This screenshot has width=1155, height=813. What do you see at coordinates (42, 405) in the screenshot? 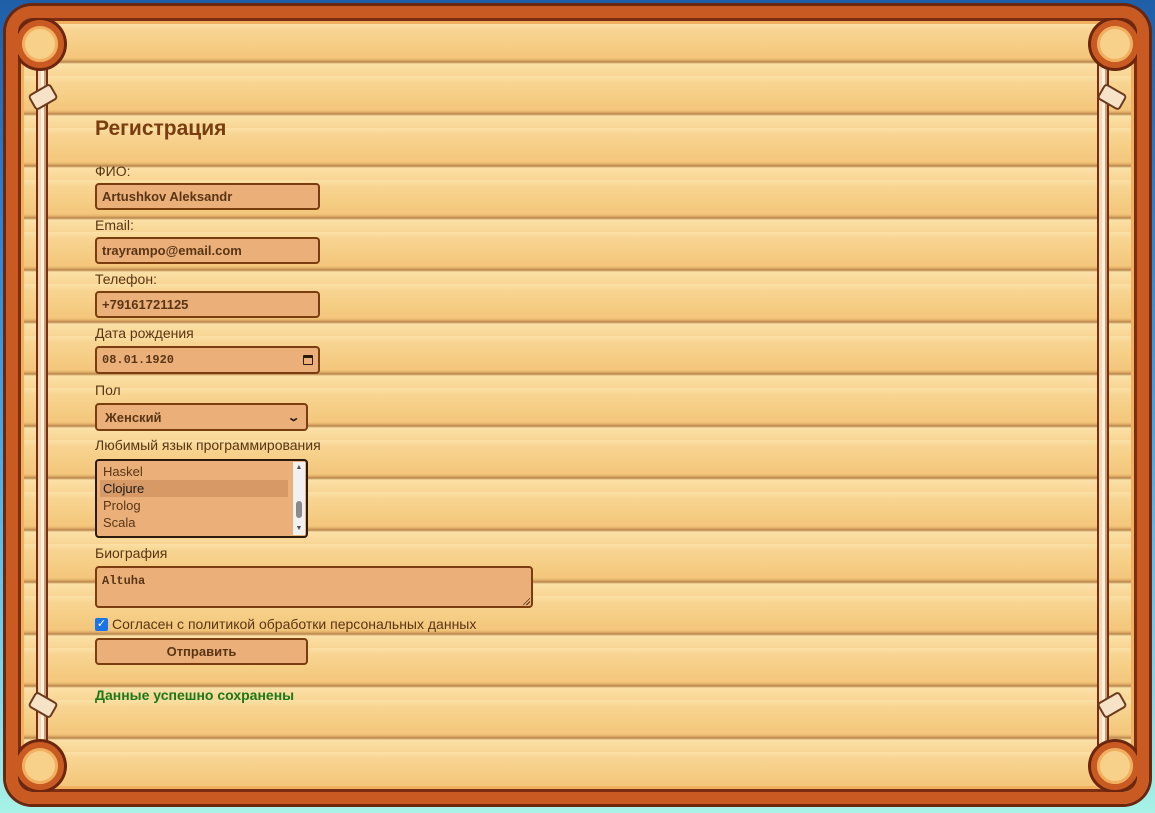
I see `rope-post-left` at bounding box center [42, 405].